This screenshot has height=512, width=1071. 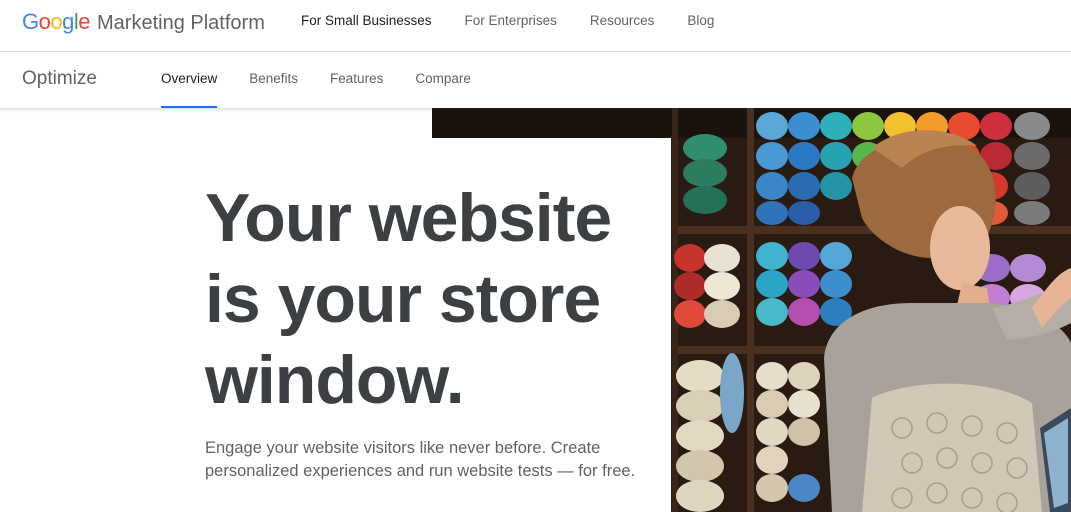 What do you see at coordinates (356, 80) in the screenshot?
I see `tab-features: Features` at bounding box center [356, 80].